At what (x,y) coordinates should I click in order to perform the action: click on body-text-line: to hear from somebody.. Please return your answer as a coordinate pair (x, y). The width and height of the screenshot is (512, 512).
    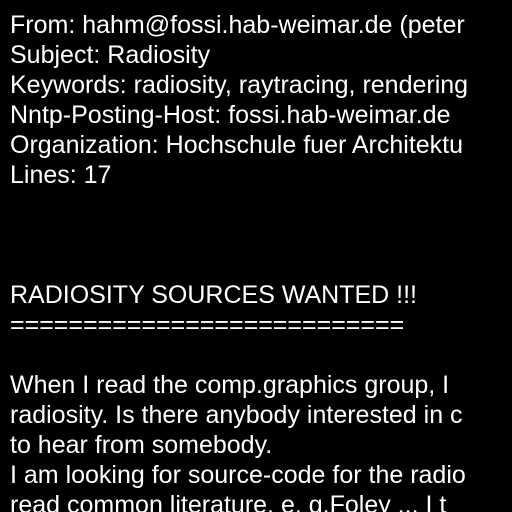
    Looking at the image, I should click on (141, 445).